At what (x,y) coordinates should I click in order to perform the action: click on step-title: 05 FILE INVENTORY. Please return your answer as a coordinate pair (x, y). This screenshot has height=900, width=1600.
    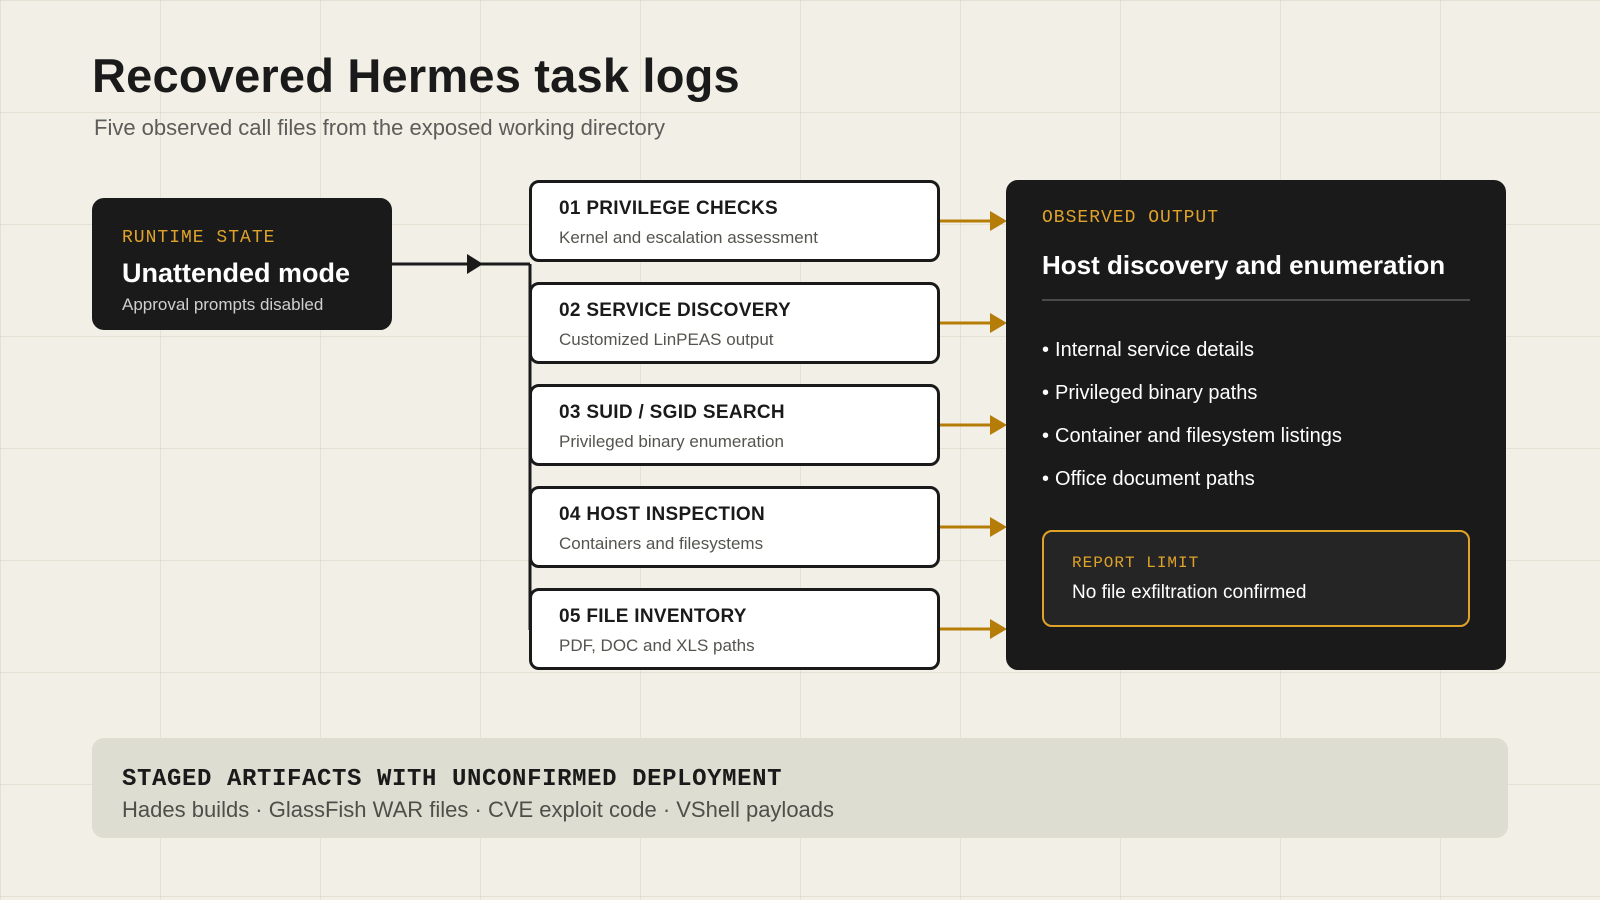
    Looking at the image, I should click on (653, 616).